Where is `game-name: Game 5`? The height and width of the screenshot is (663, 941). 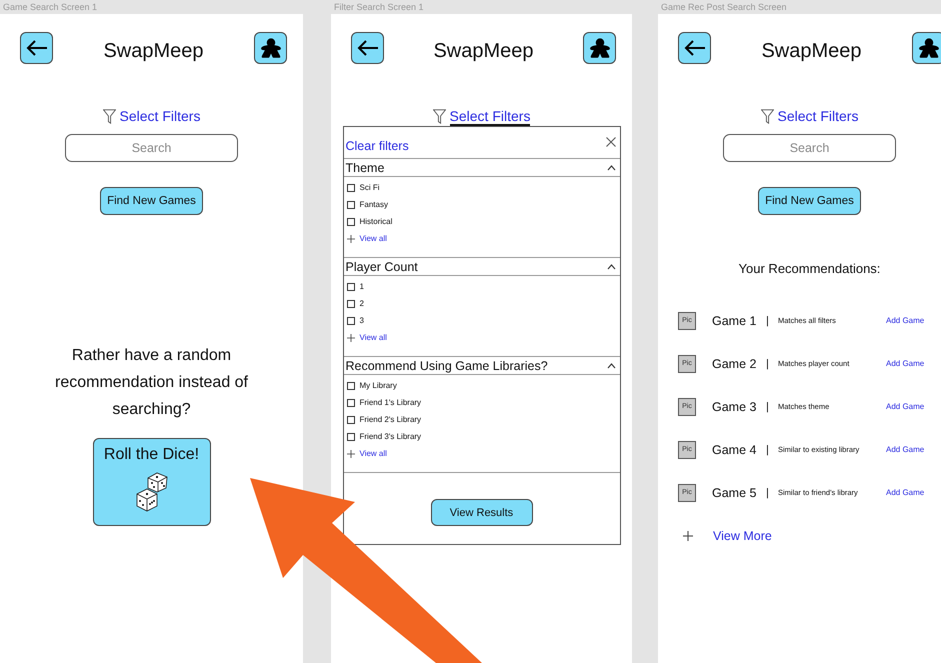 game-name: Game 5 is located at coordinates (735, 493).